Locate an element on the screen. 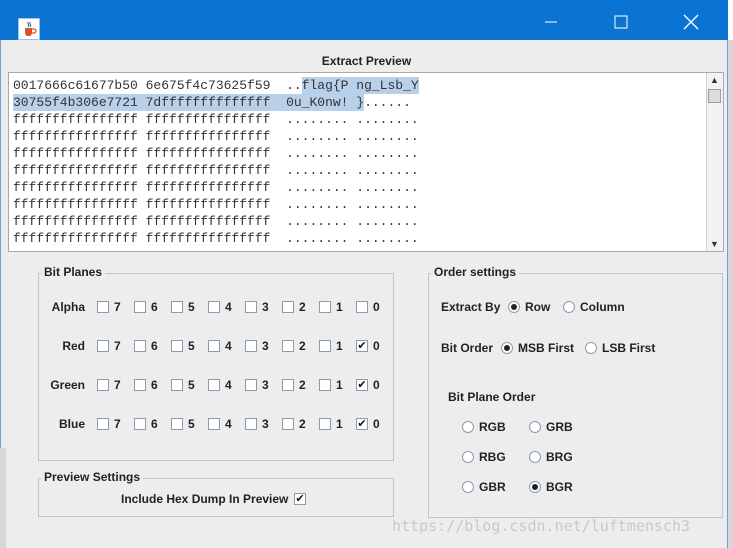  extract-by-column-label: Column is located at coordinates (602, 307).